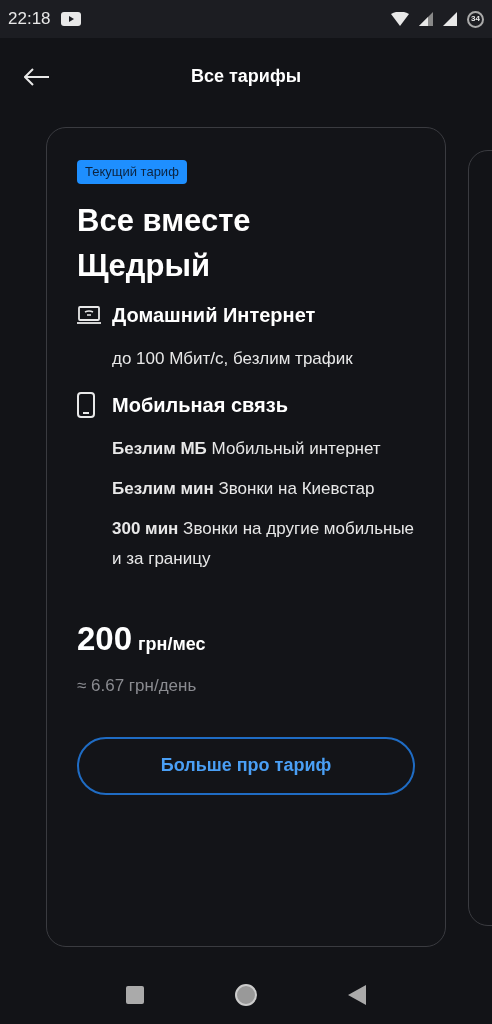  I want to click on screen-title: Все тарифы, so click(246, 76).